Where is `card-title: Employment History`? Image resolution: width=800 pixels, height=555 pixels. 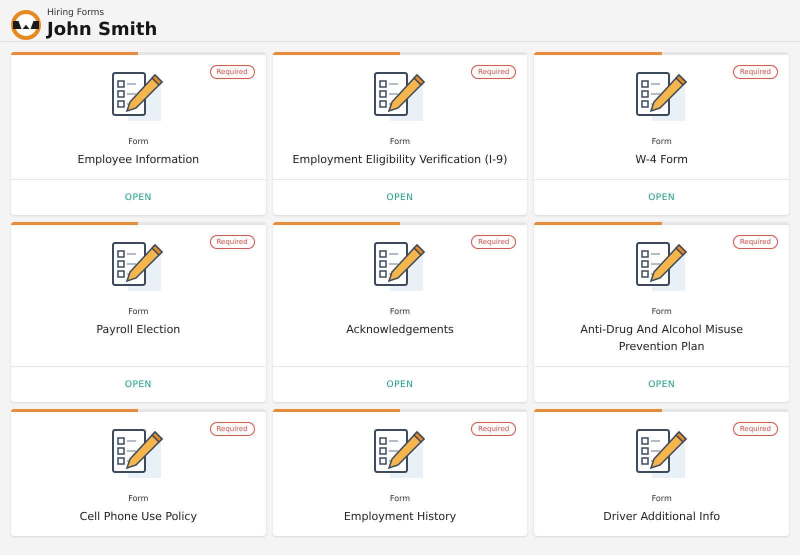
card-title: Employment History is located at coordinates (400, 517).